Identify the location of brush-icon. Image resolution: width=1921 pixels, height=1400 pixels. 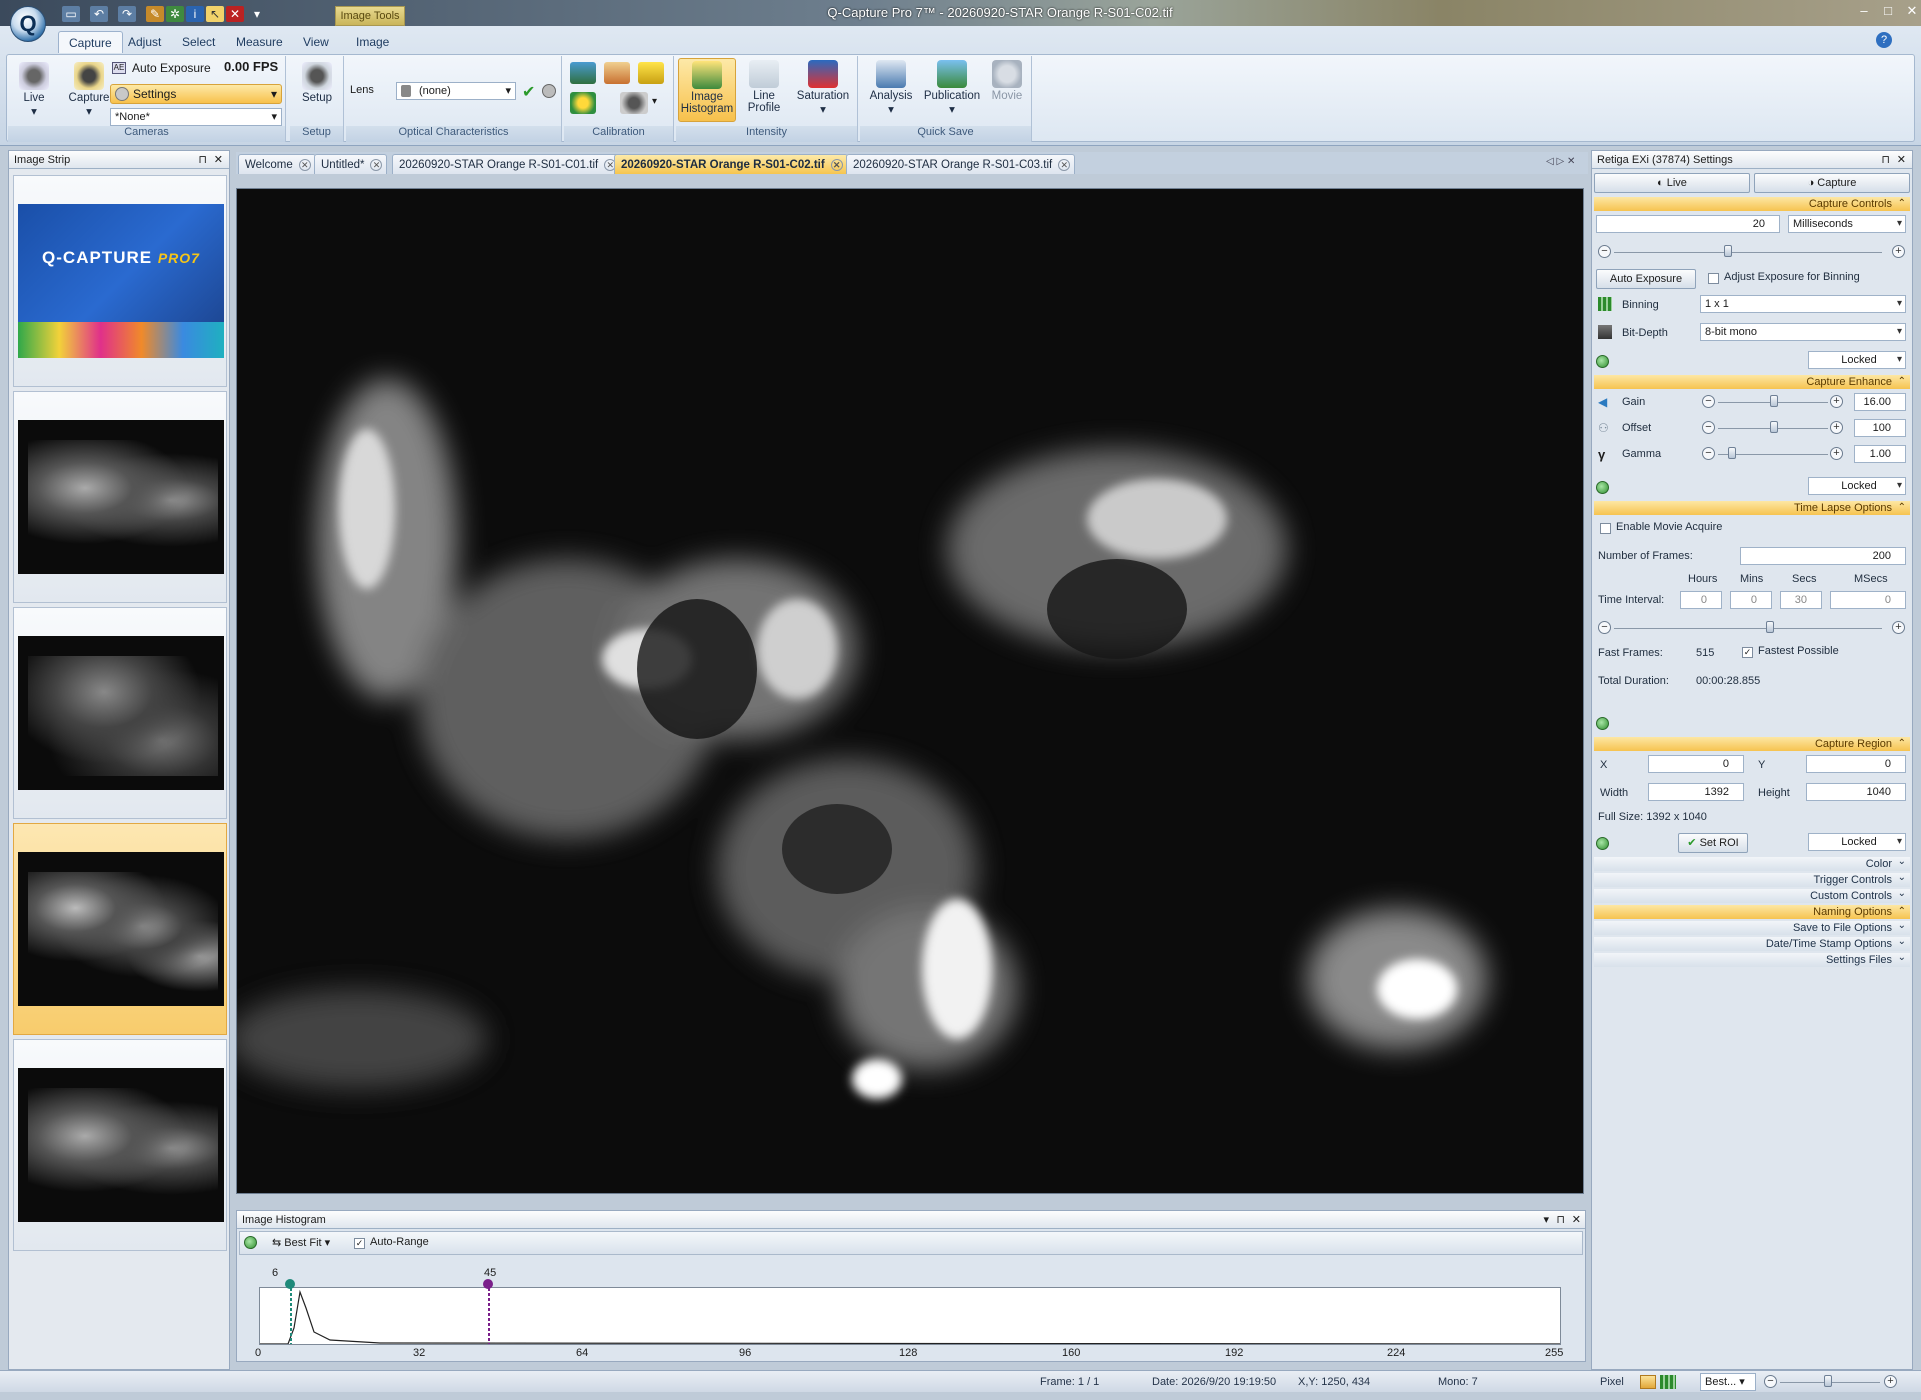
(617, 73).